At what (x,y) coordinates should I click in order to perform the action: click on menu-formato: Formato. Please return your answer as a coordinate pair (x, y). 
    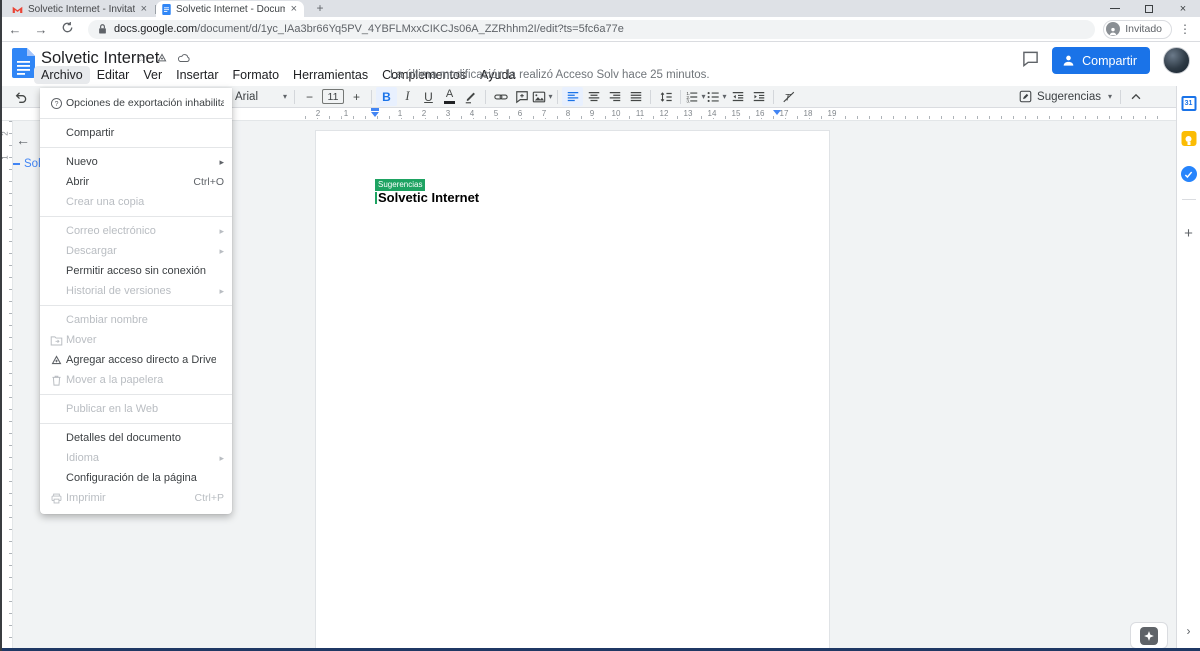
    Looking at the image, I should click on (256, 75).